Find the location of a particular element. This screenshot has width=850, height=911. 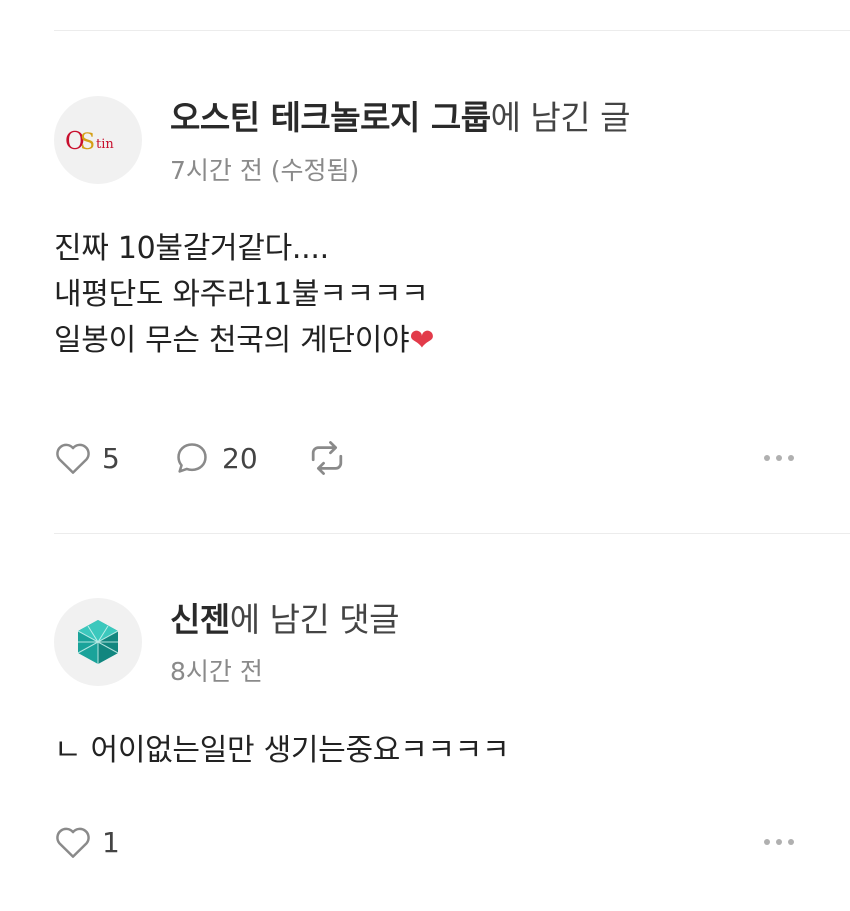

like-count: 1 is located at coordinates (111, 842).